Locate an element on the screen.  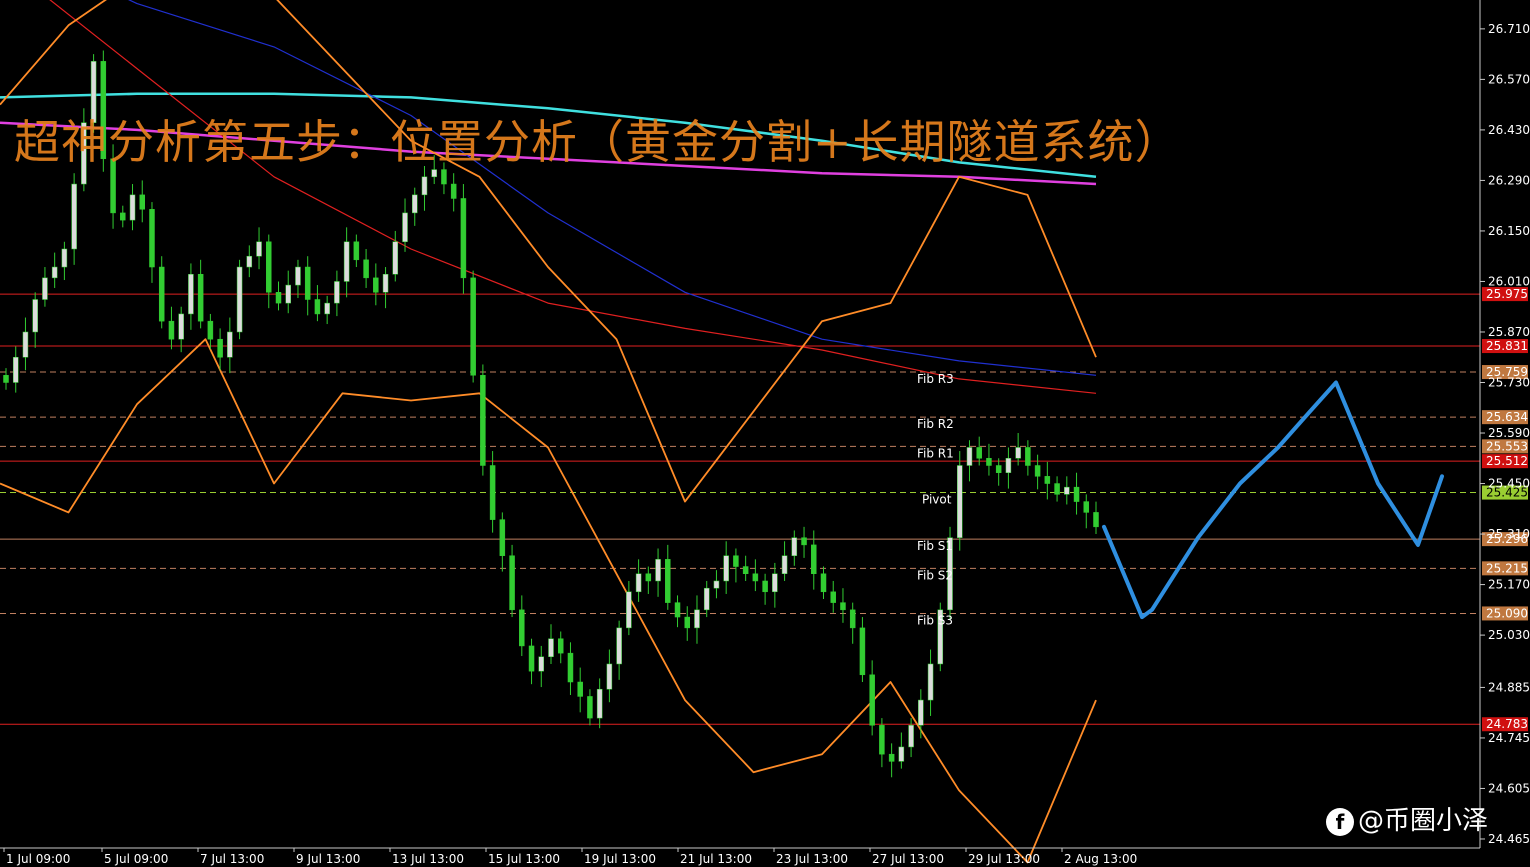
price-tick-label: 24.745 is located at coordinates (1509, 738).